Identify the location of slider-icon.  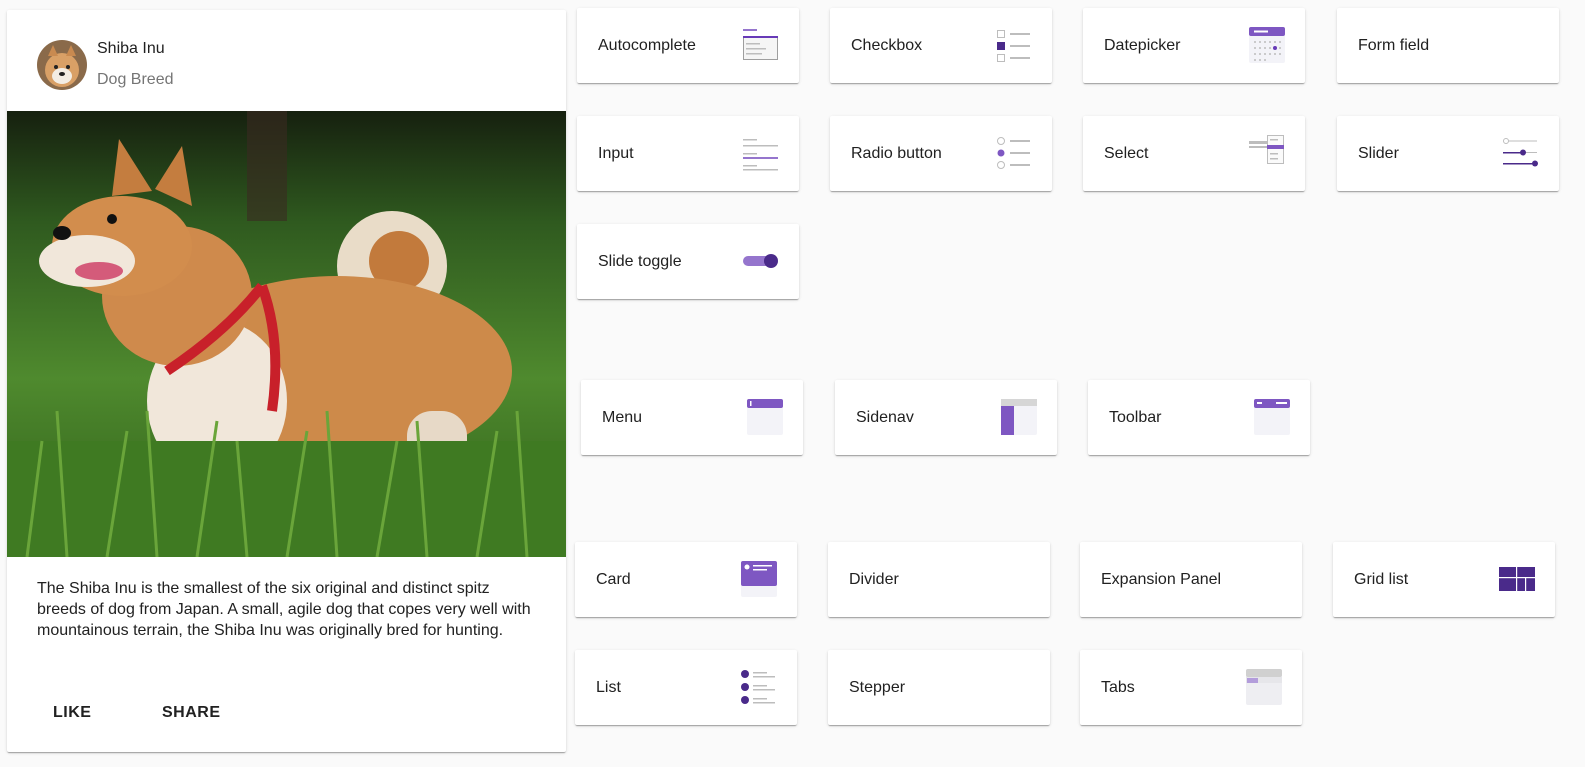
(1520, 152).